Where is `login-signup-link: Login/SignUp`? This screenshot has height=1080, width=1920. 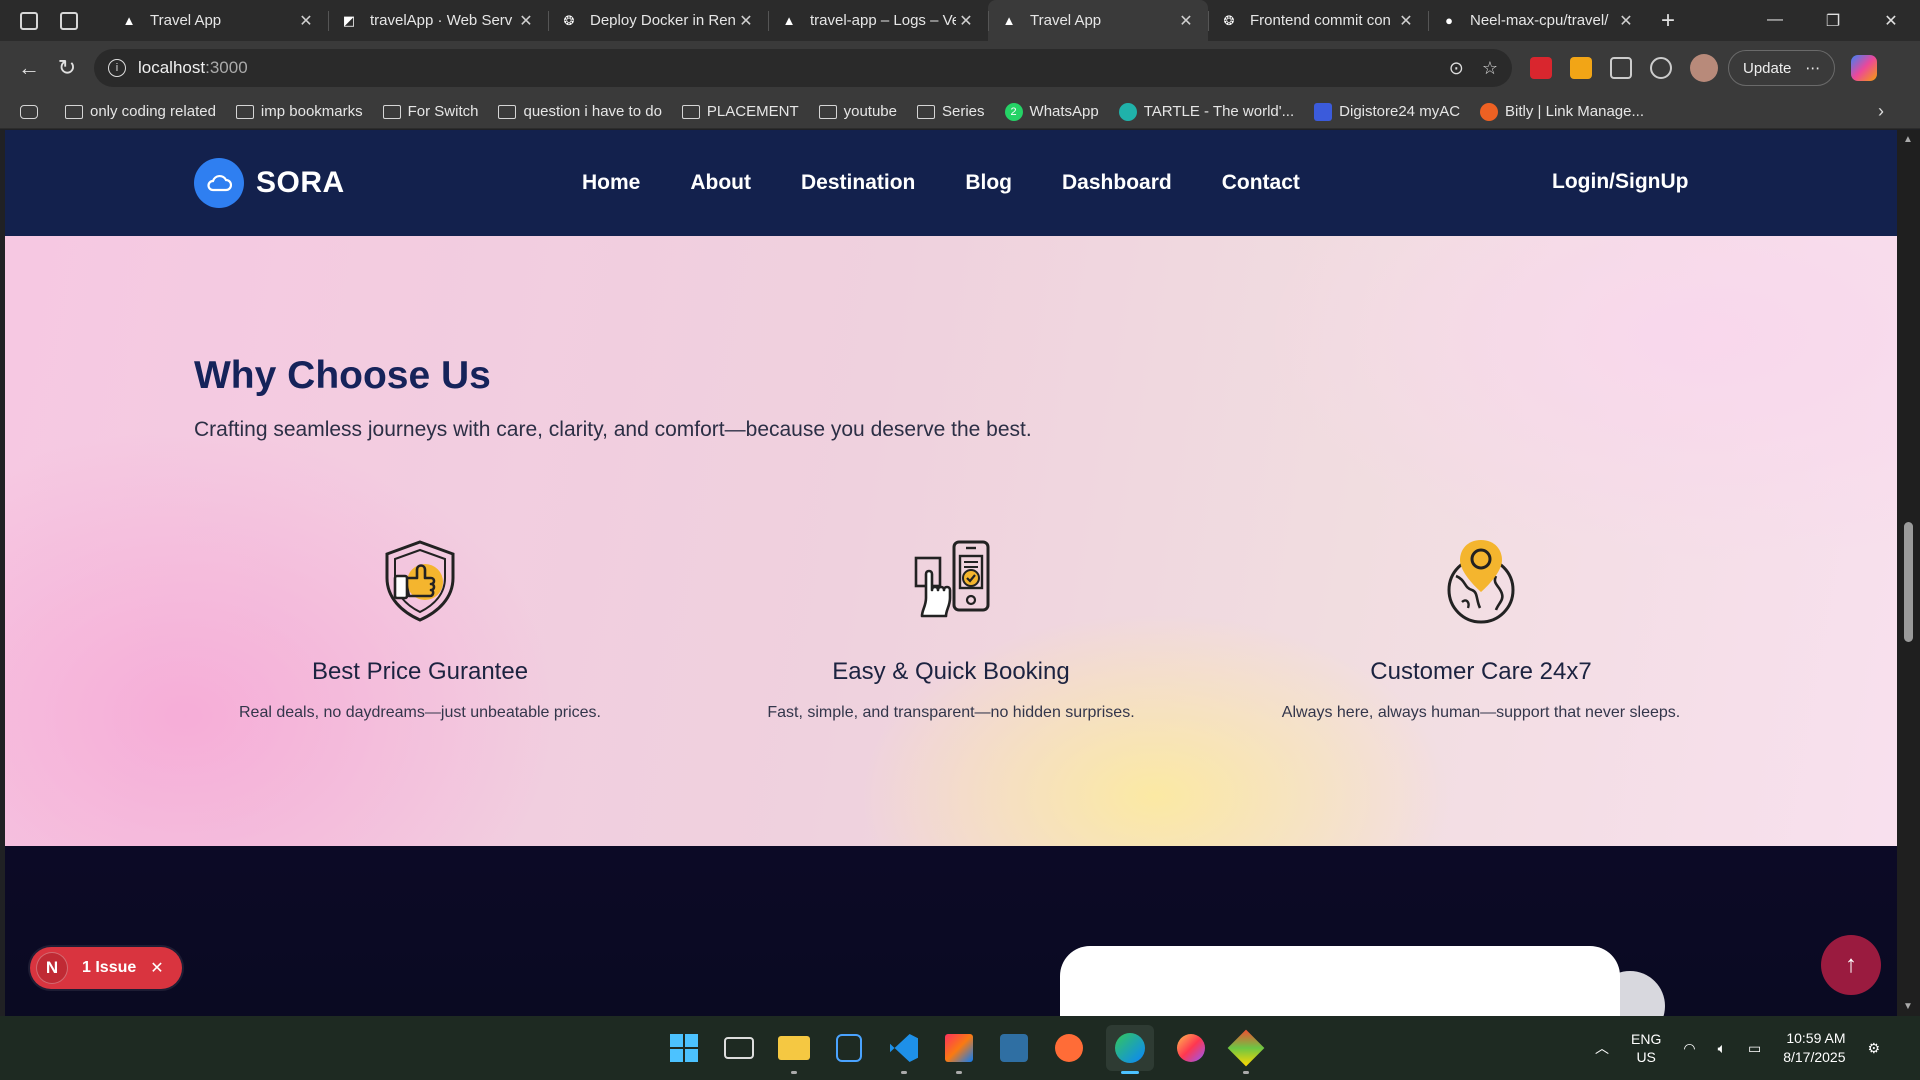 login-signup-link: Login/SignUp is located at coordinates (1620, 182).